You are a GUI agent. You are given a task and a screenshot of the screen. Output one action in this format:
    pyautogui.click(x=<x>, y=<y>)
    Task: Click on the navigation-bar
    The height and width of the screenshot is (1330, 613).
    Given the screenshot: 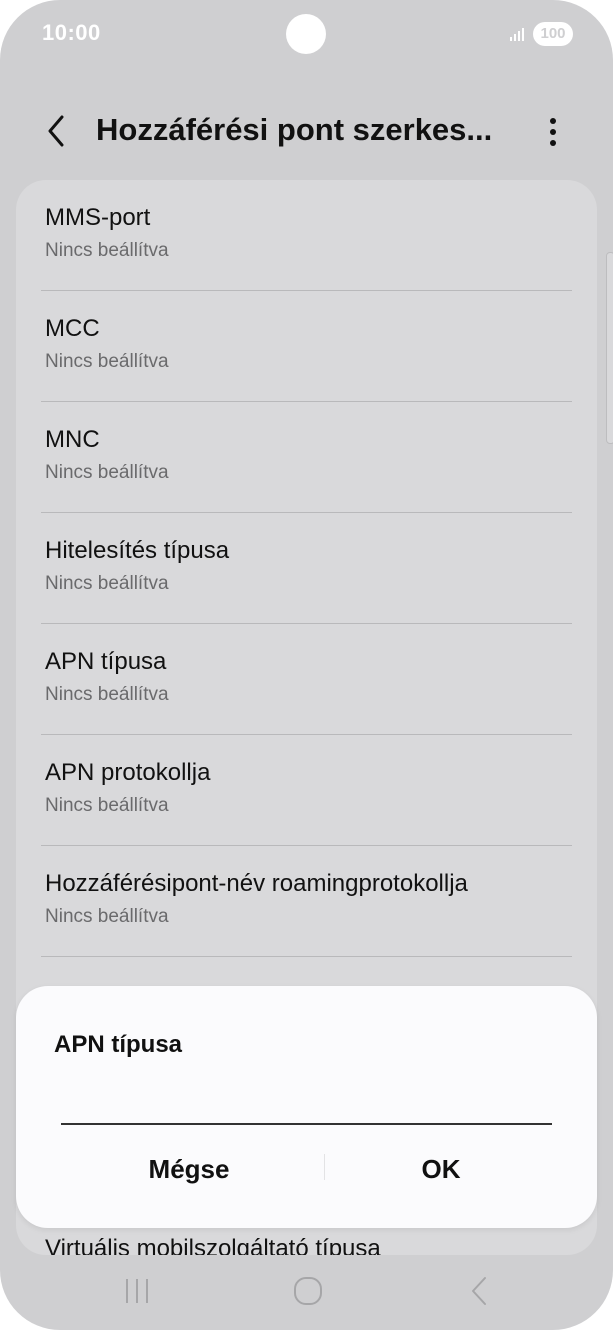 What is the action you would take?
    pyautogui.click(x=306, y=1292)
    